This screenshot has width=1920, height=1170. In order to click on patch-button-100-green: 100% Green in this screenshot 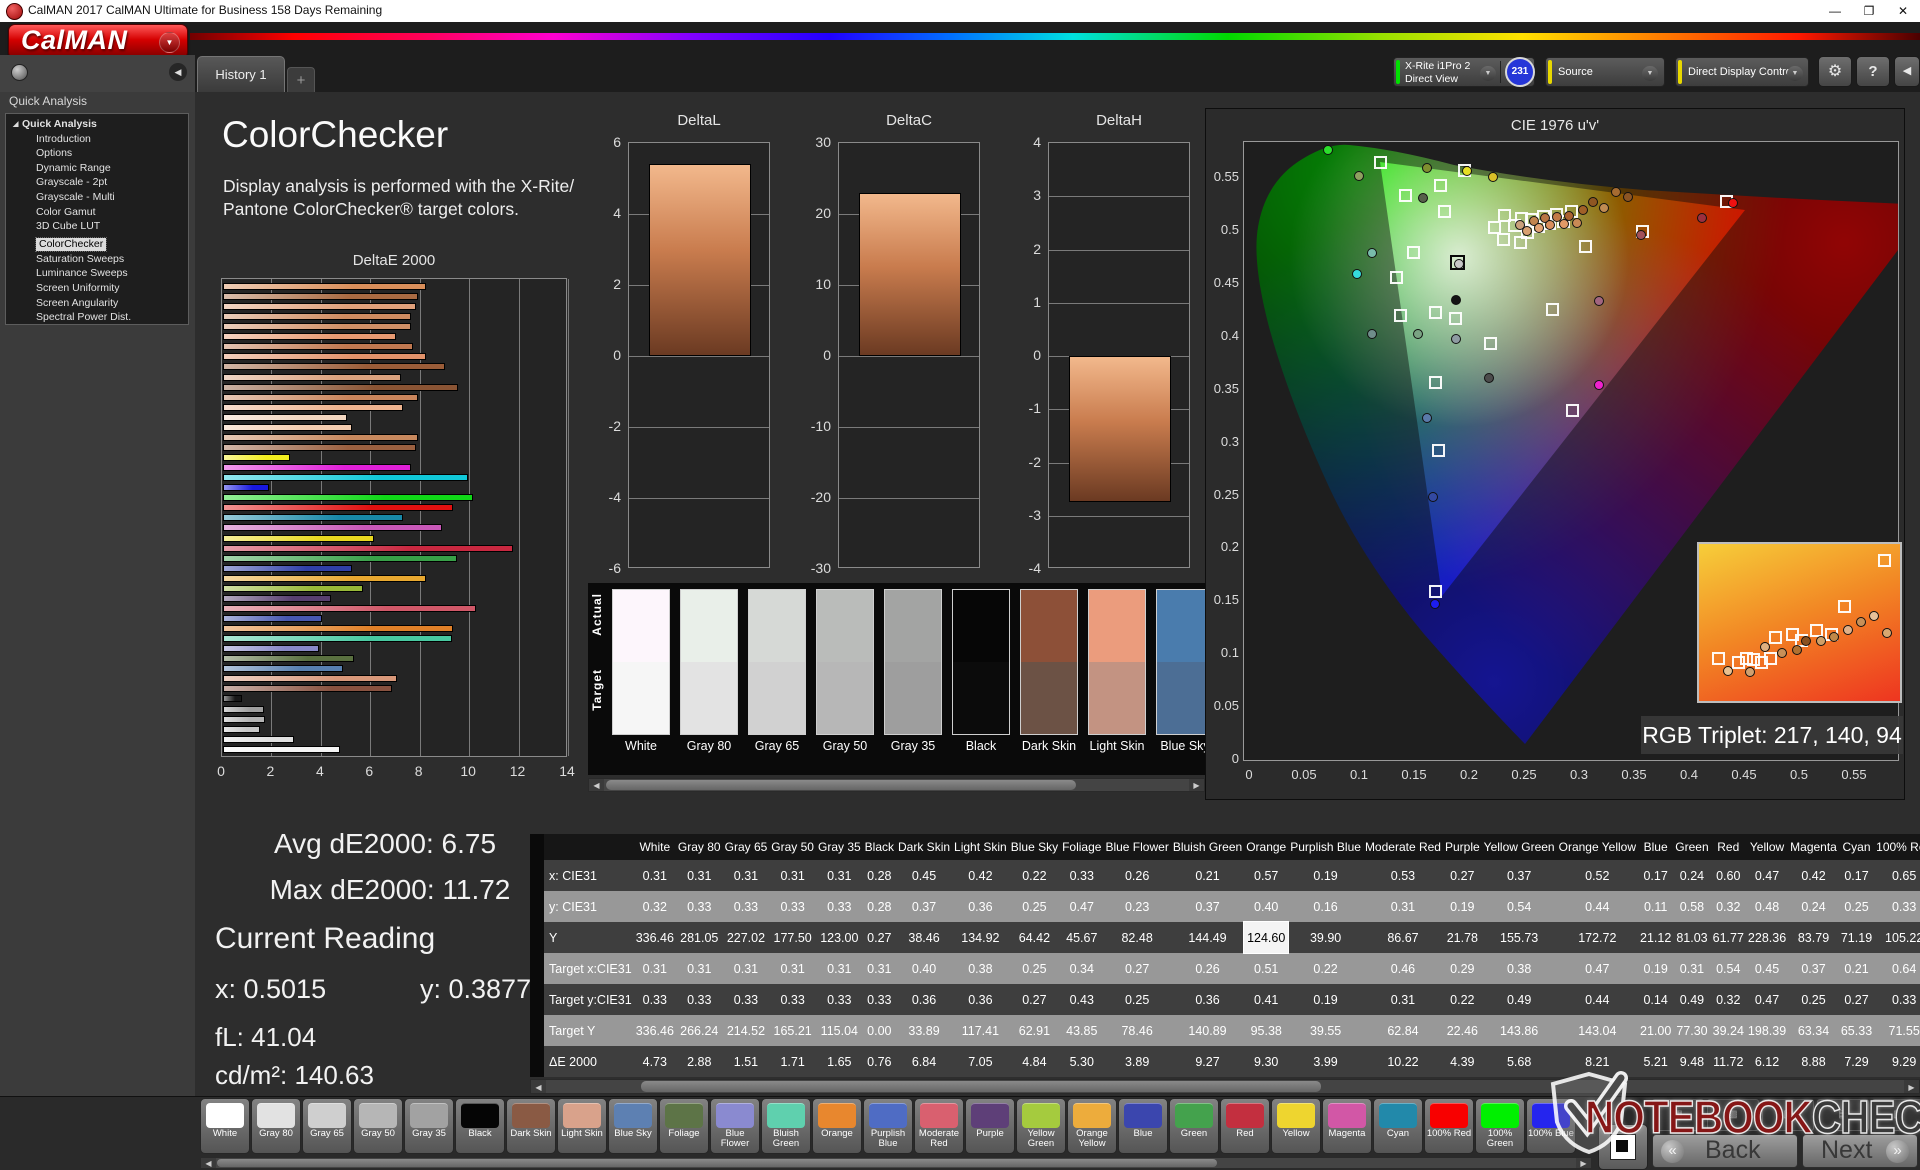, I will do `click(1500, 1126)`.